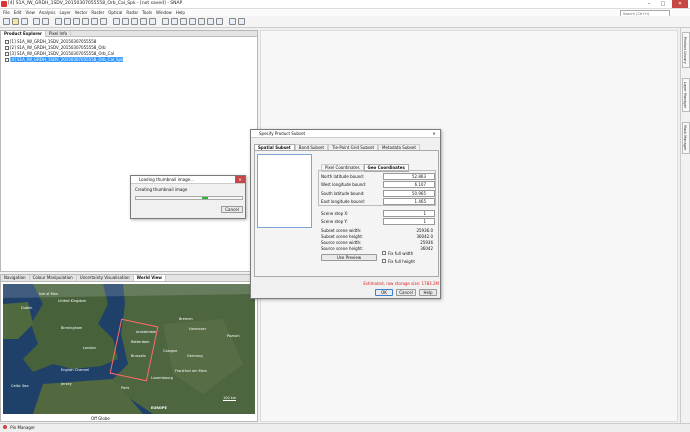  Describe the element at coordinates (6, 21) in the screenshot. I see `new-icon` at that location.